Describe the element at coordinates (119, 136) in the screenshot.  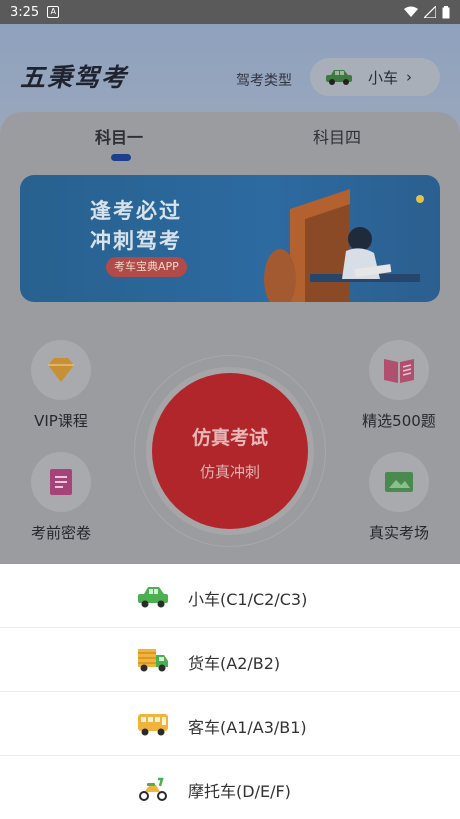
I see `tab-subject-one: 科目一` at that location.